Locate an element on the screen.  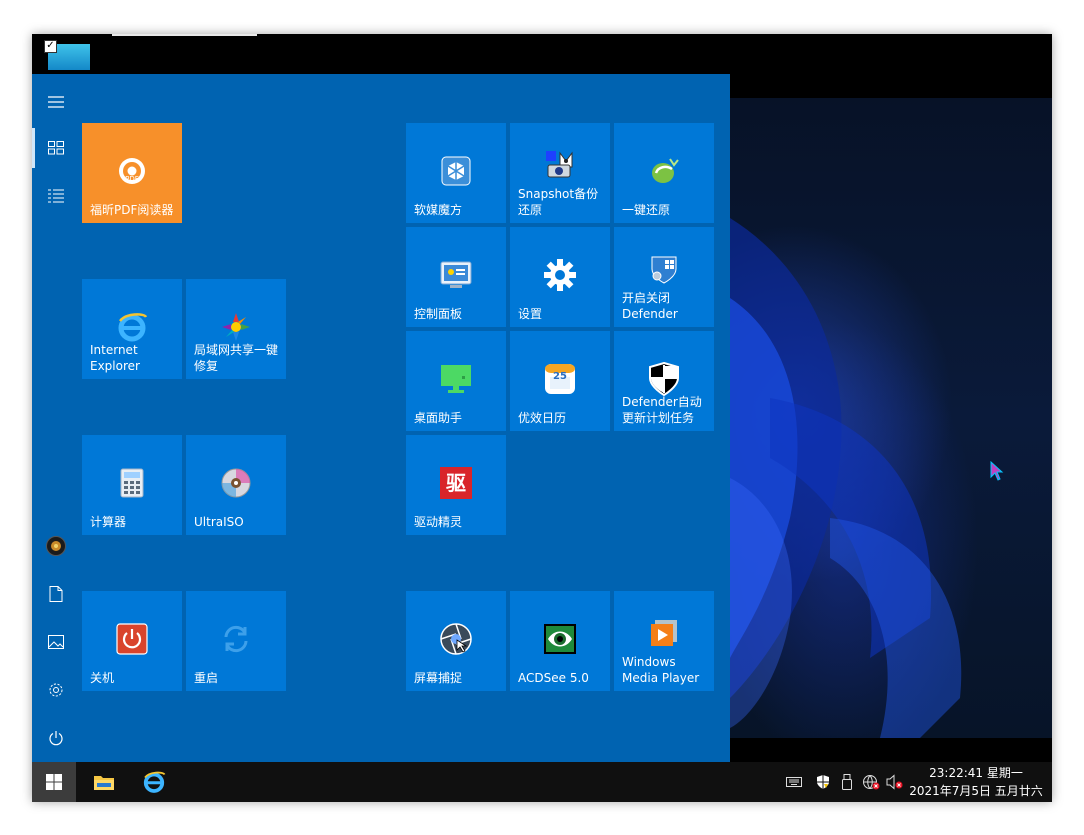
tile-desktop-helper: 桌面助手 is located at coordinates (456, 381).